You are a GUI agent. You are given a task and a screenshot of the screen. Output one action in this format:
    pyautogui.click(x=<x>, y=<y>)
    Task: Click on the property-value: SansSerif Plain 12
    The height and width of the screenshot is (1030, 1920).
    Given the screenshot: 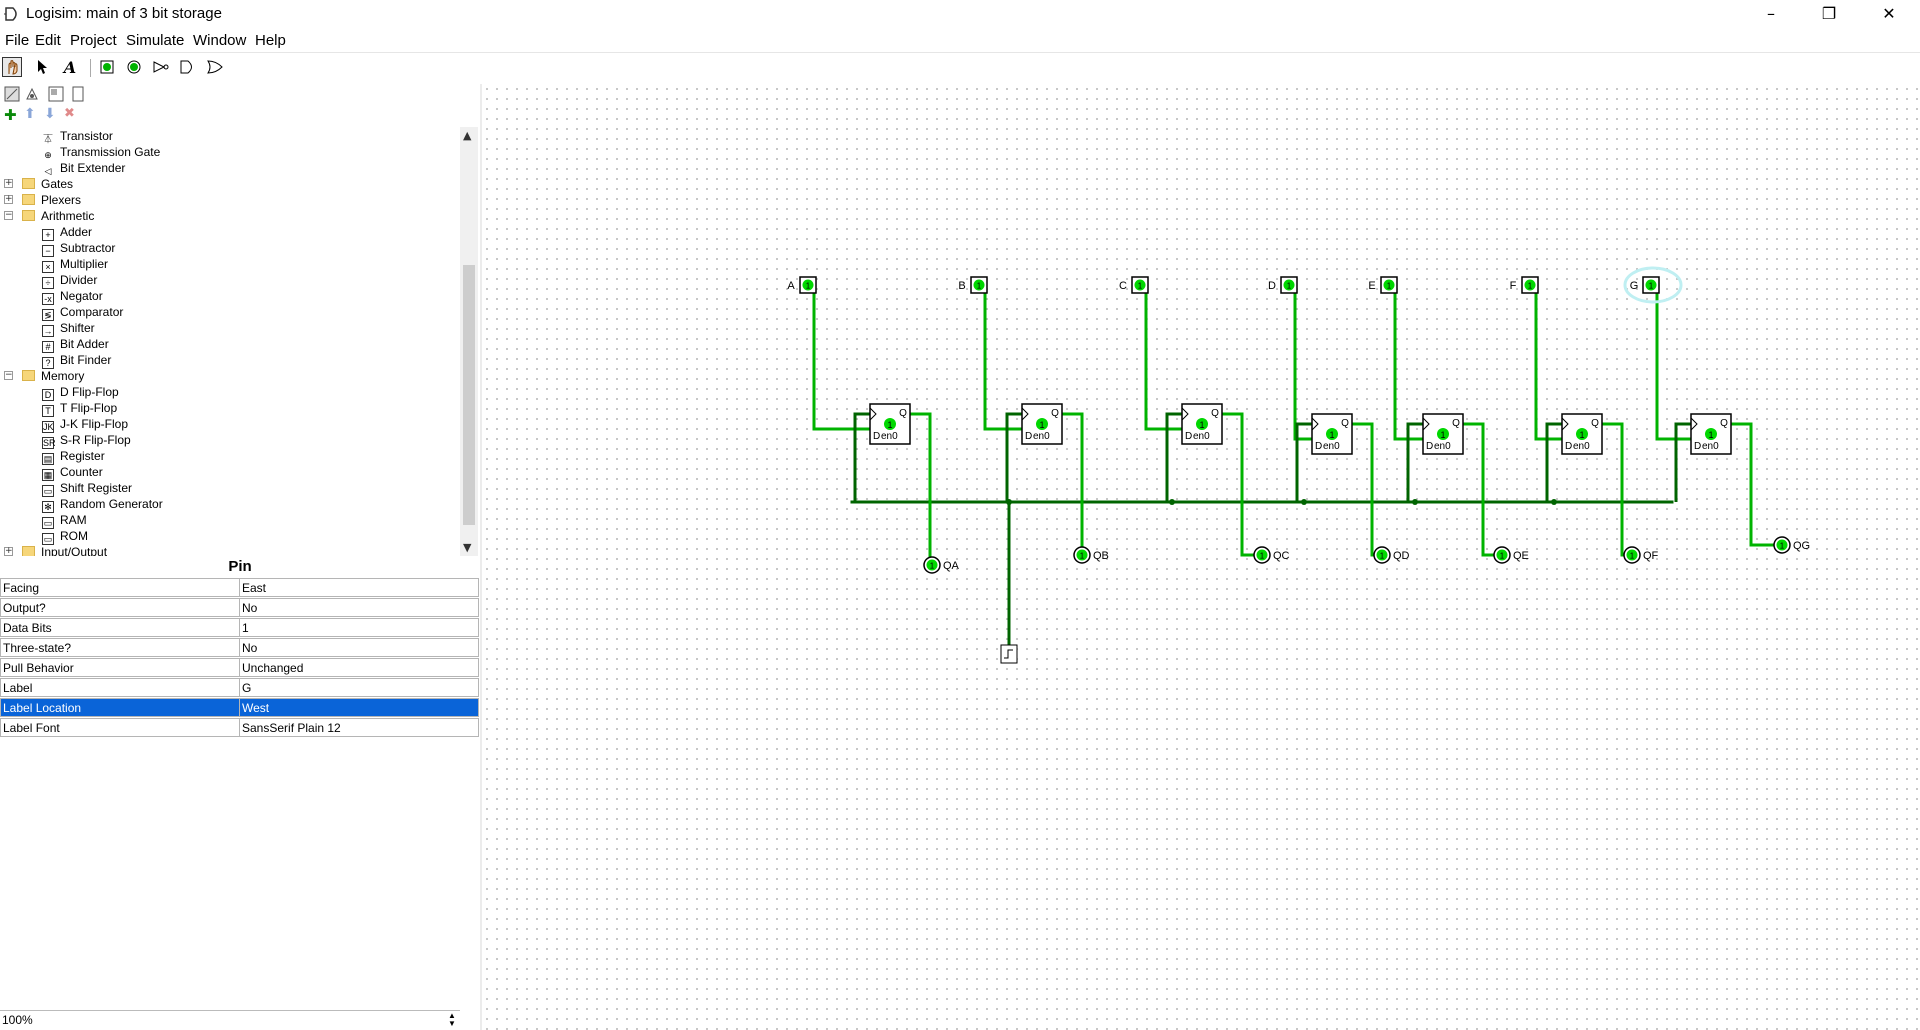 What is the action you would take?
    pyautogui.click(x=359, y=727)
    